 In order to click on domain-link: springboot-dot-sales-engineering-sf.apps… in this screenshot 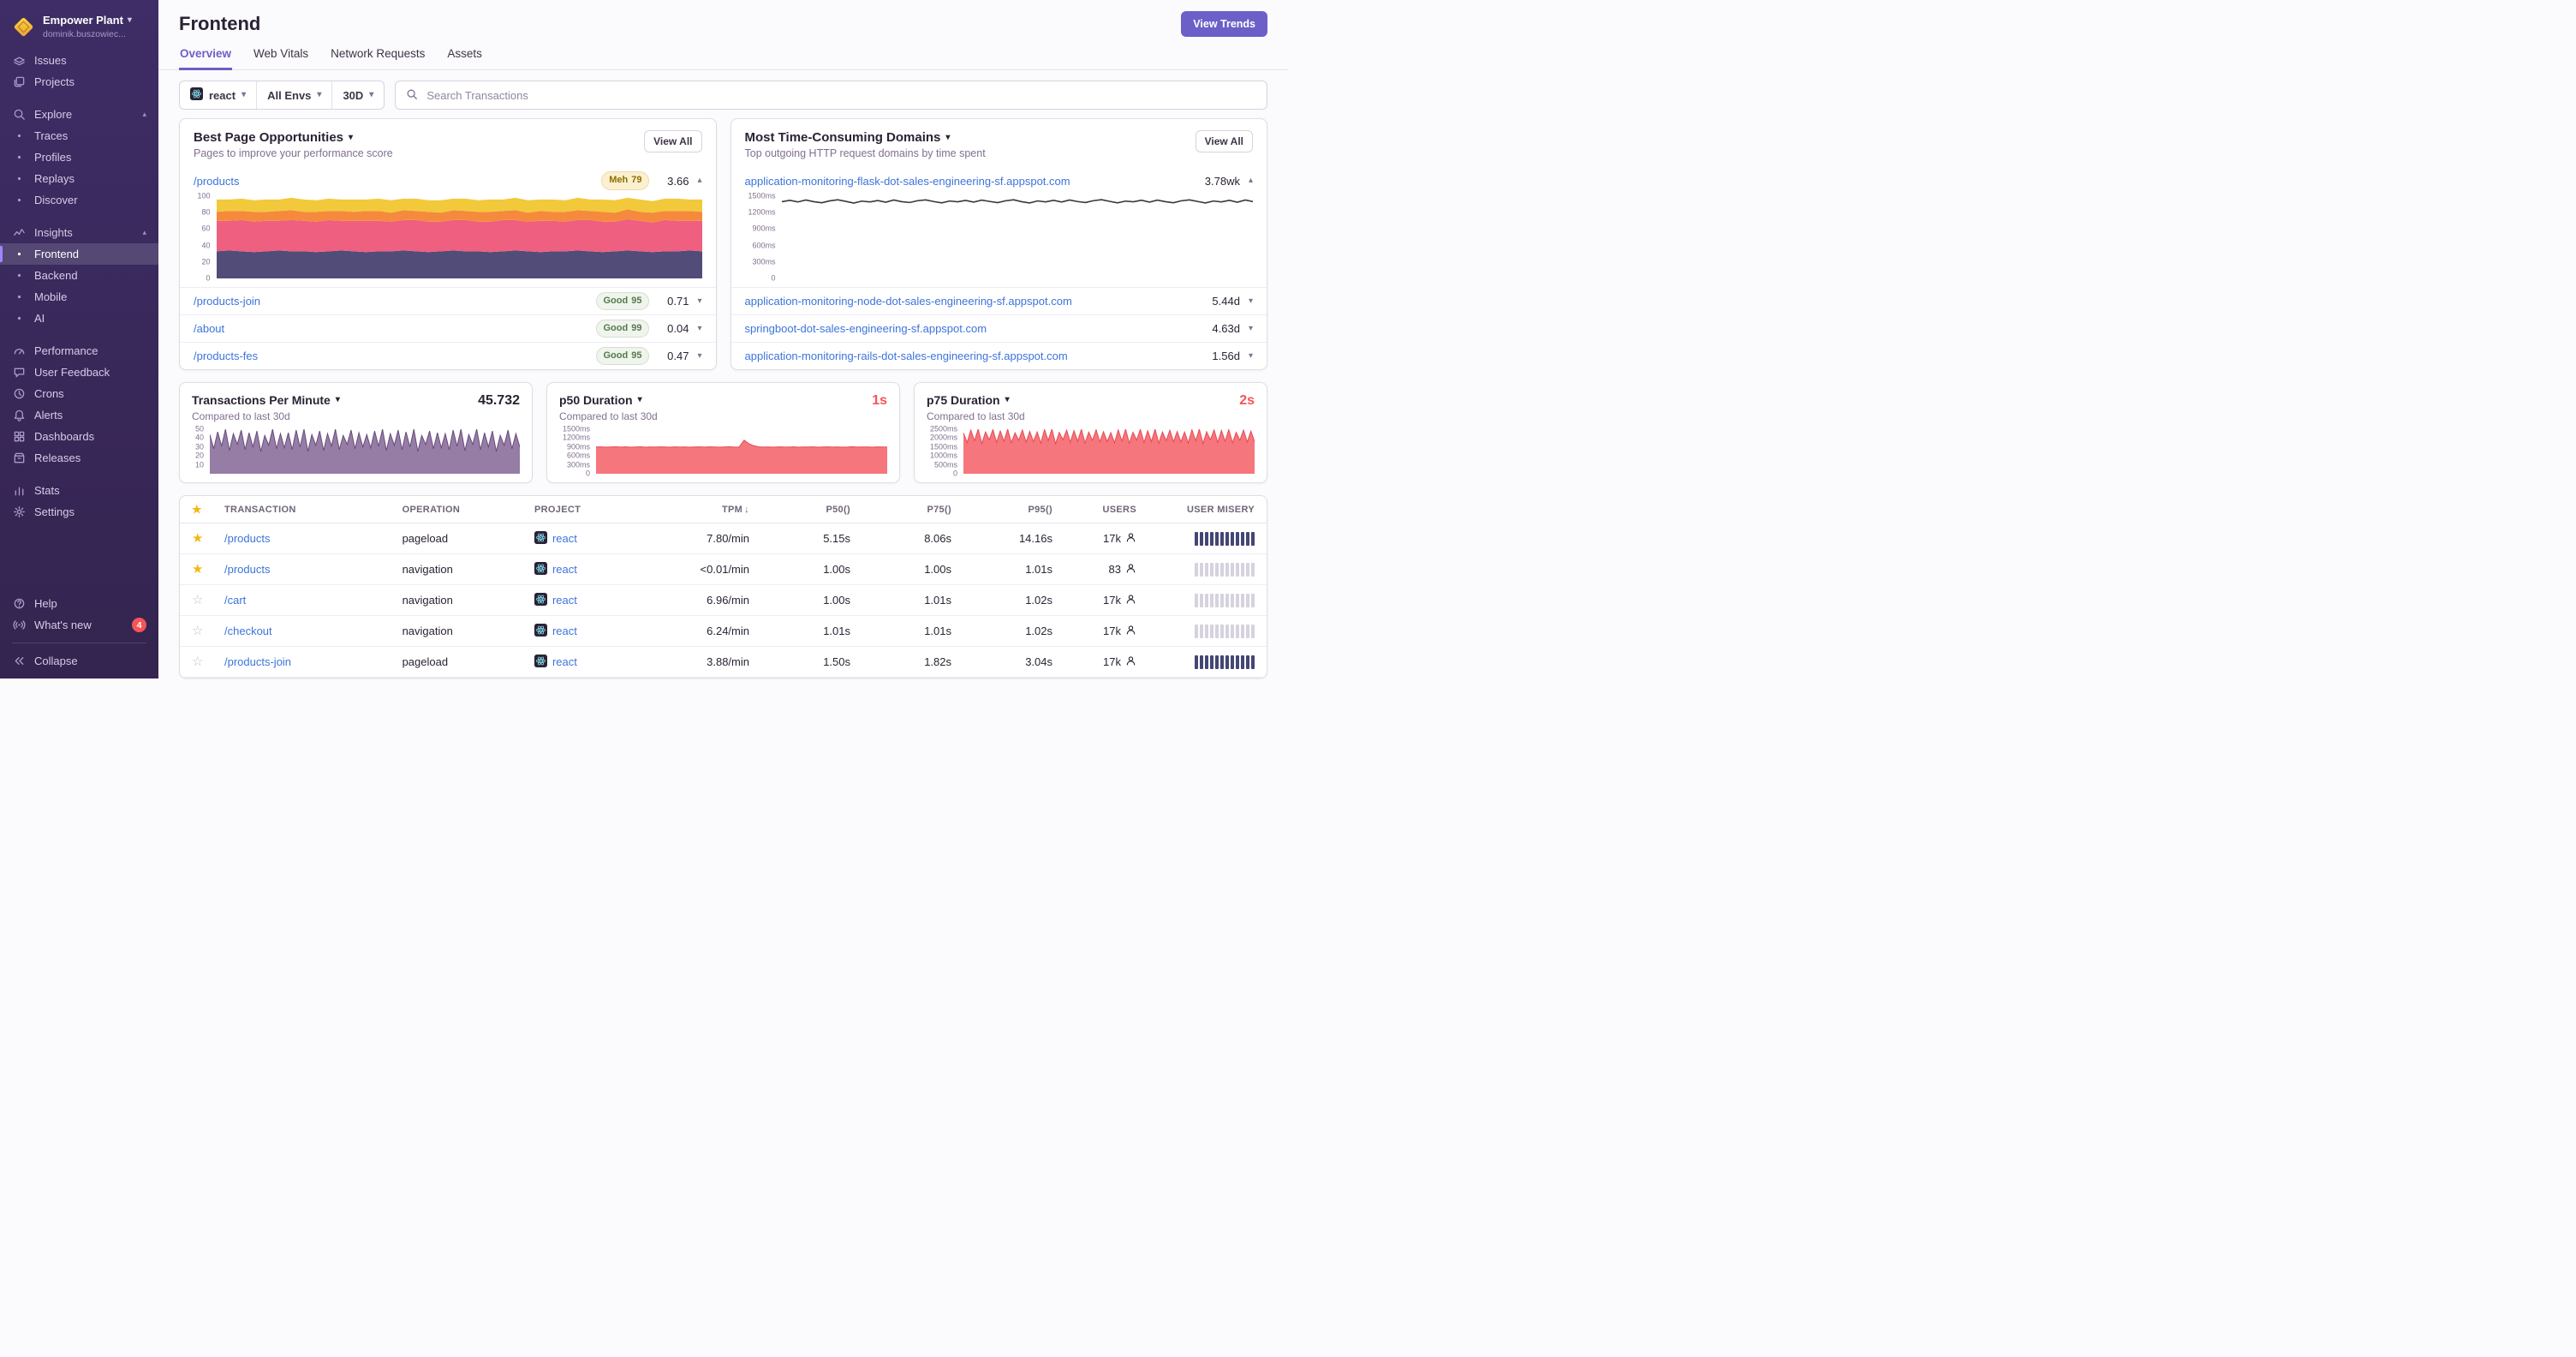, I will do `click(866, 328)`.